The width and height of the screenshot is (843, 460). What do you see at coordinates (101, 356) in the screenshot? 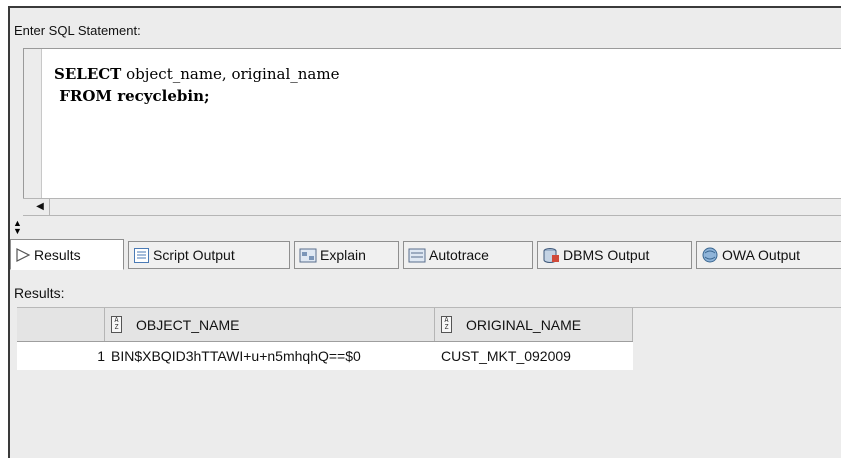
I see `row-number: 1` at bounding box center [101, 356].